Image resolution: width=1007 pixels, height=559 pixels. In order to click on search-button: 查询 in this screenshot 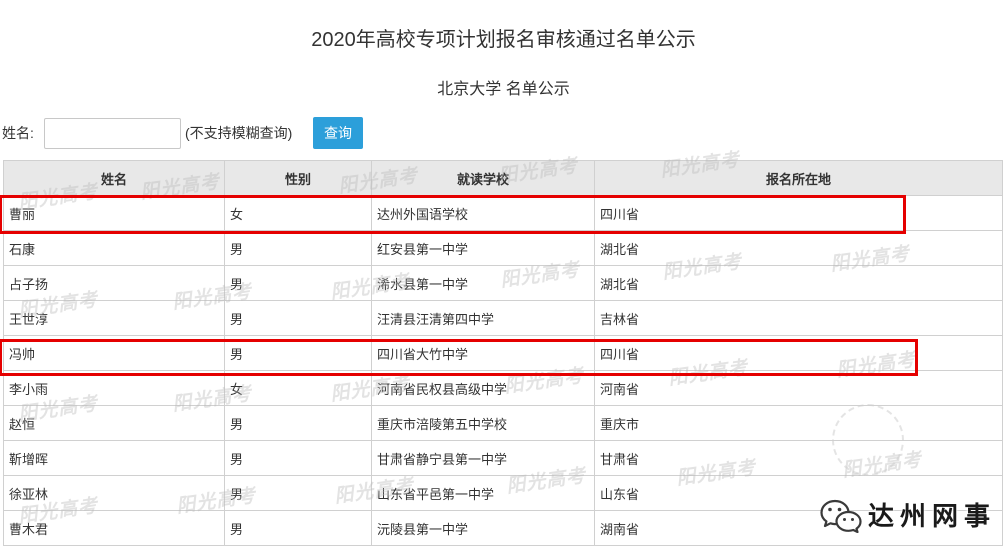, I will do `click(338, 133)`.